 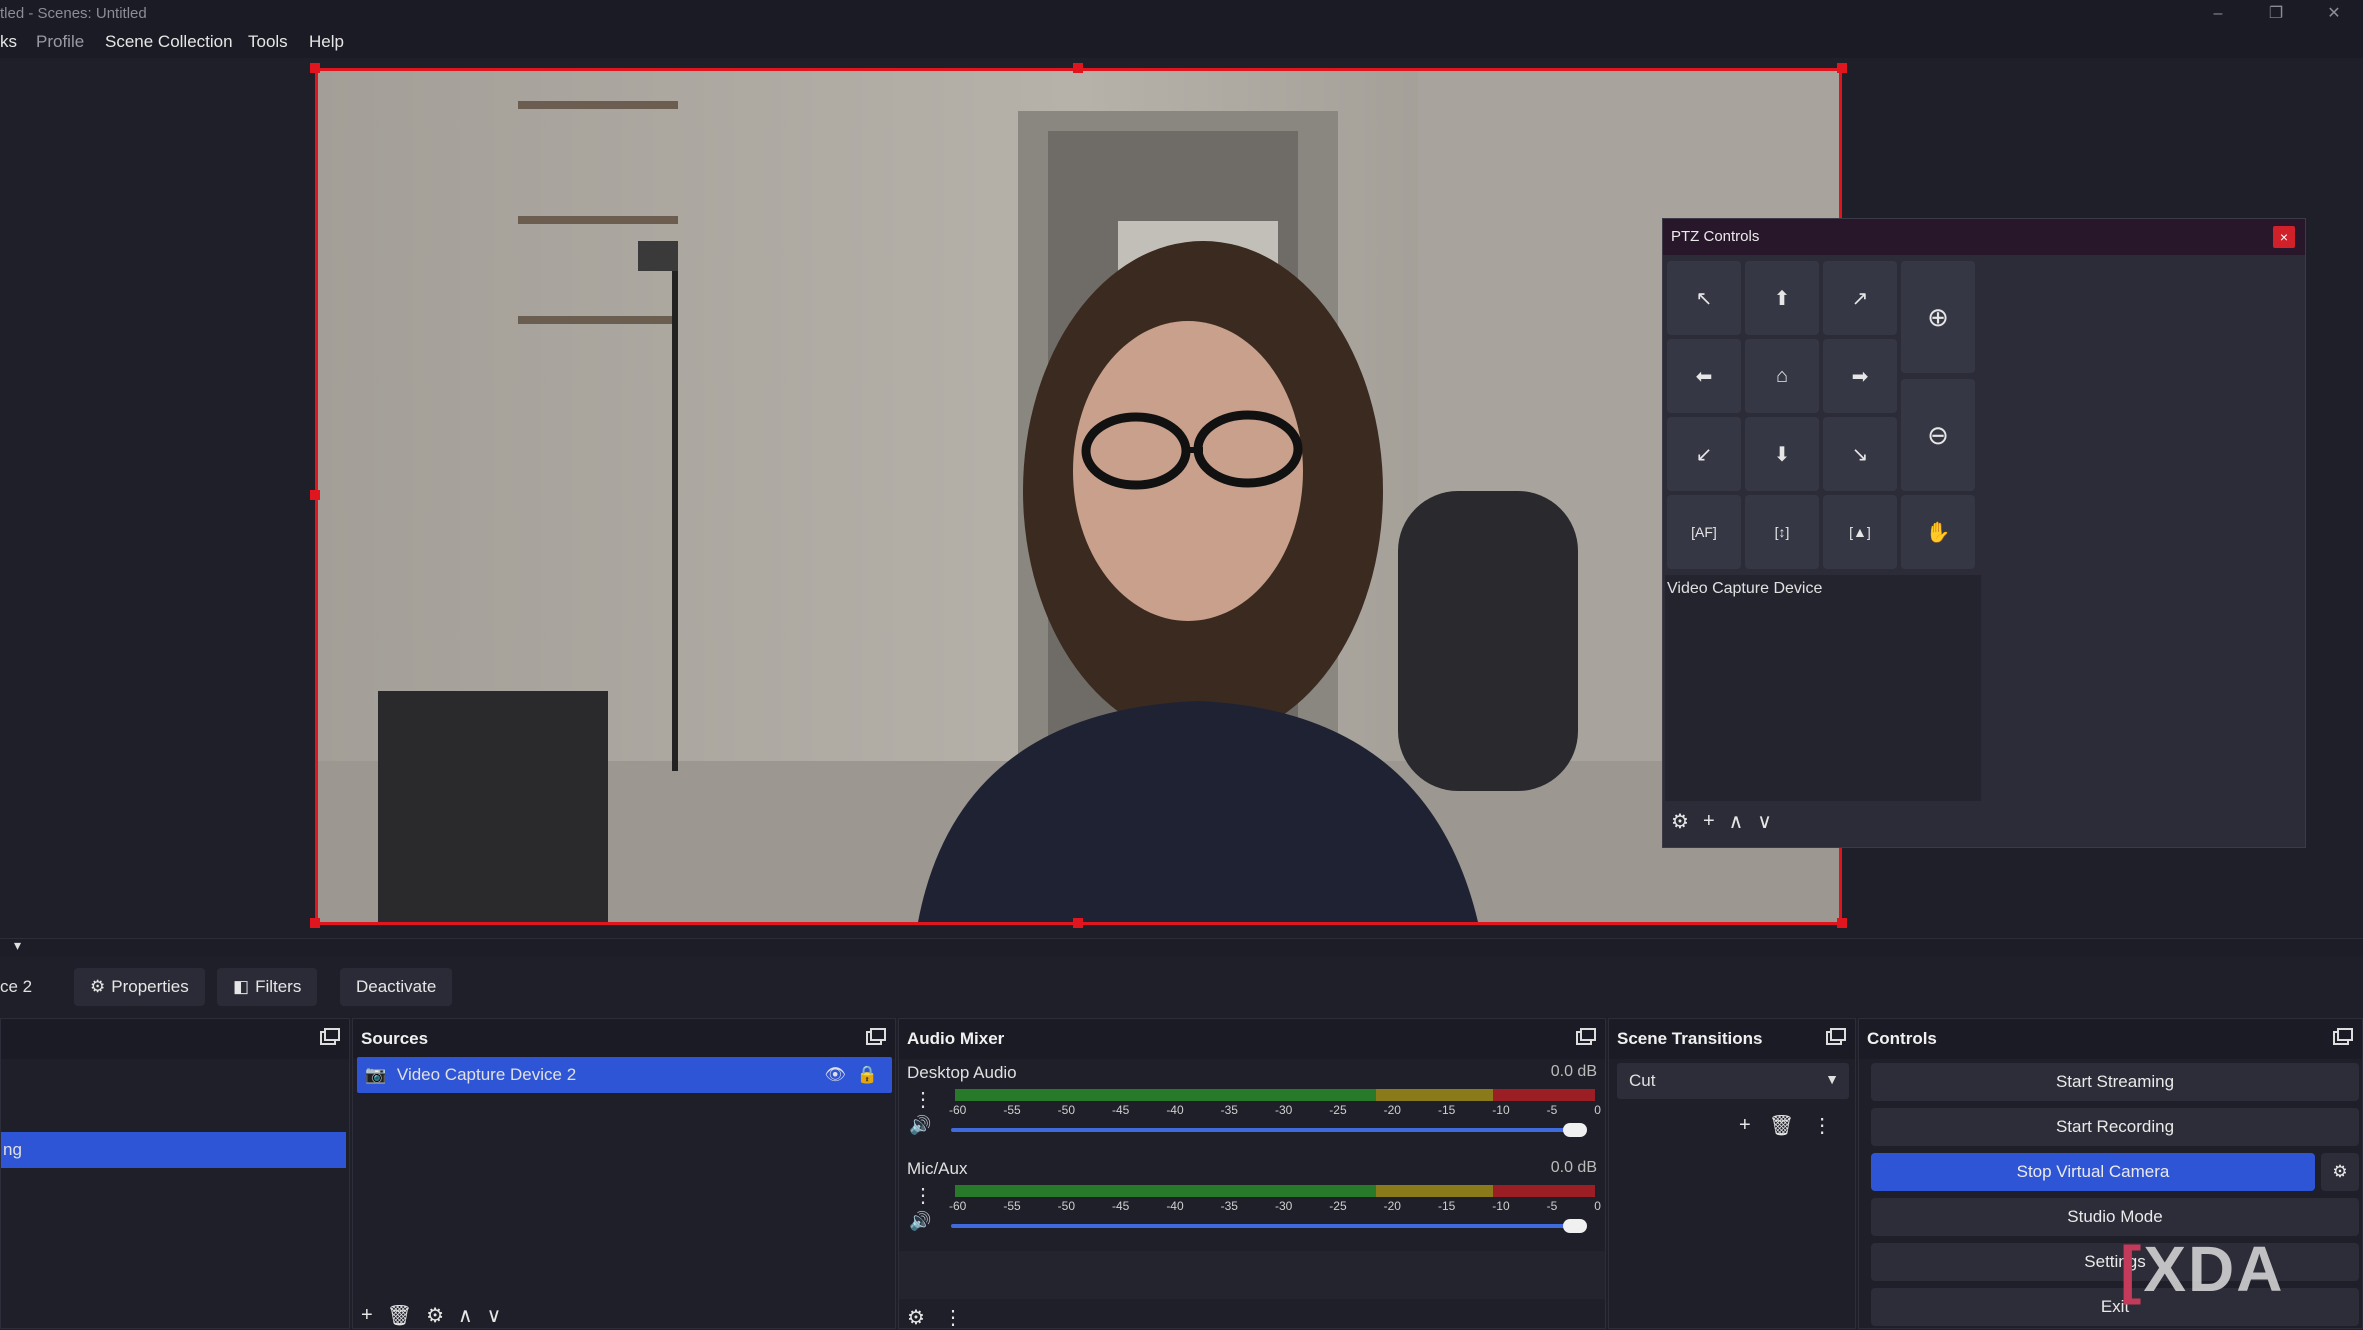 I want to click on xda-watermark: [XDA, so click(x=2202, y=1269).